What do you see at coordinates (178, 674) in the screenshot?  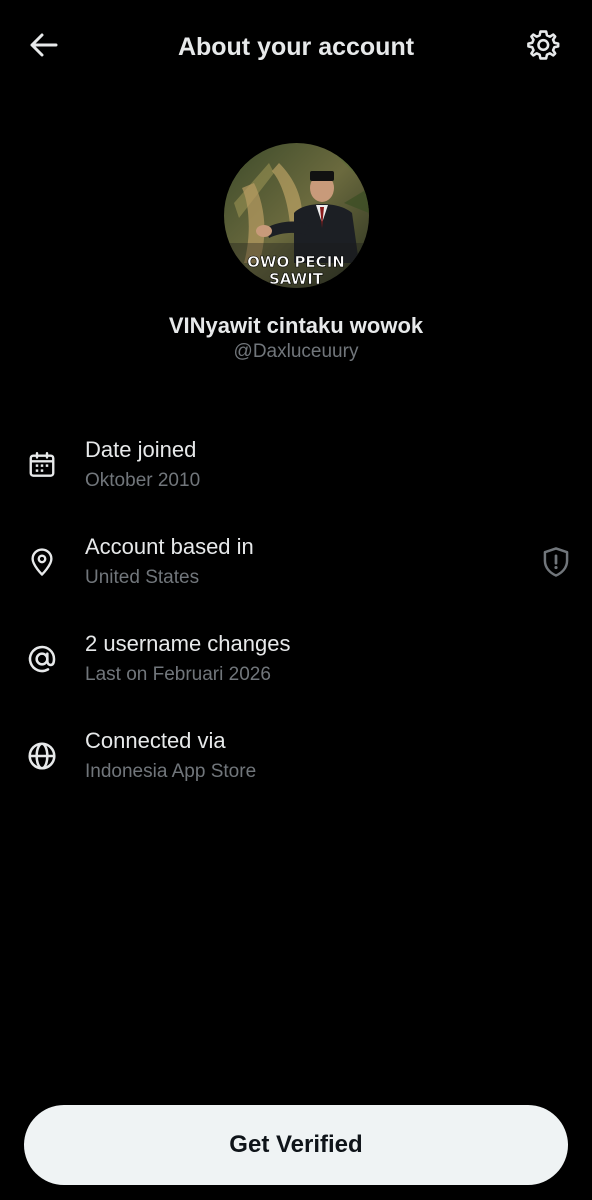 I see `info-value: Last on Februari 2026` at bounding box center [178, 674].